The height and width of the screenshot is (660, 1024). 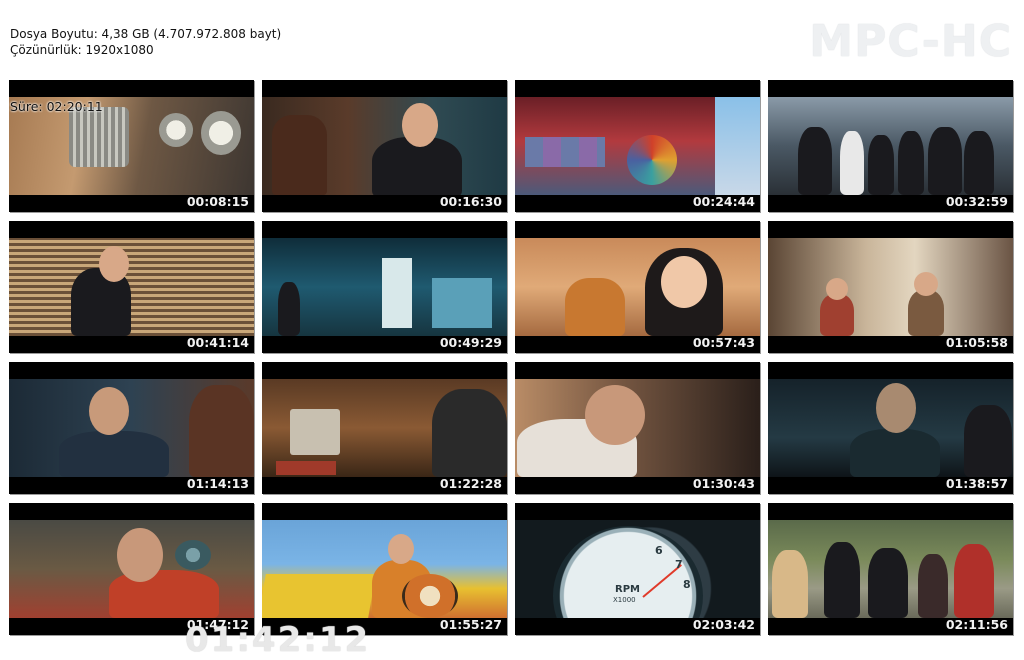 What do you see at coordinates (637, 428) in the screenshot?
I see `thumbnail-11: 01:30:43` at bounding box center [637, 428].